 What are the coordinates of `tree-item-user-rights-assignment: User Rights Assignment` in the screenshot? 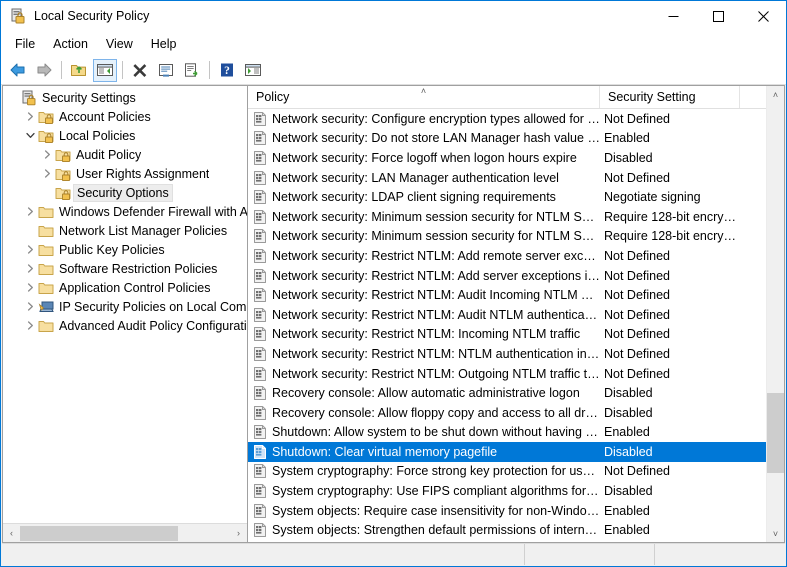 It's located at (125, 173).